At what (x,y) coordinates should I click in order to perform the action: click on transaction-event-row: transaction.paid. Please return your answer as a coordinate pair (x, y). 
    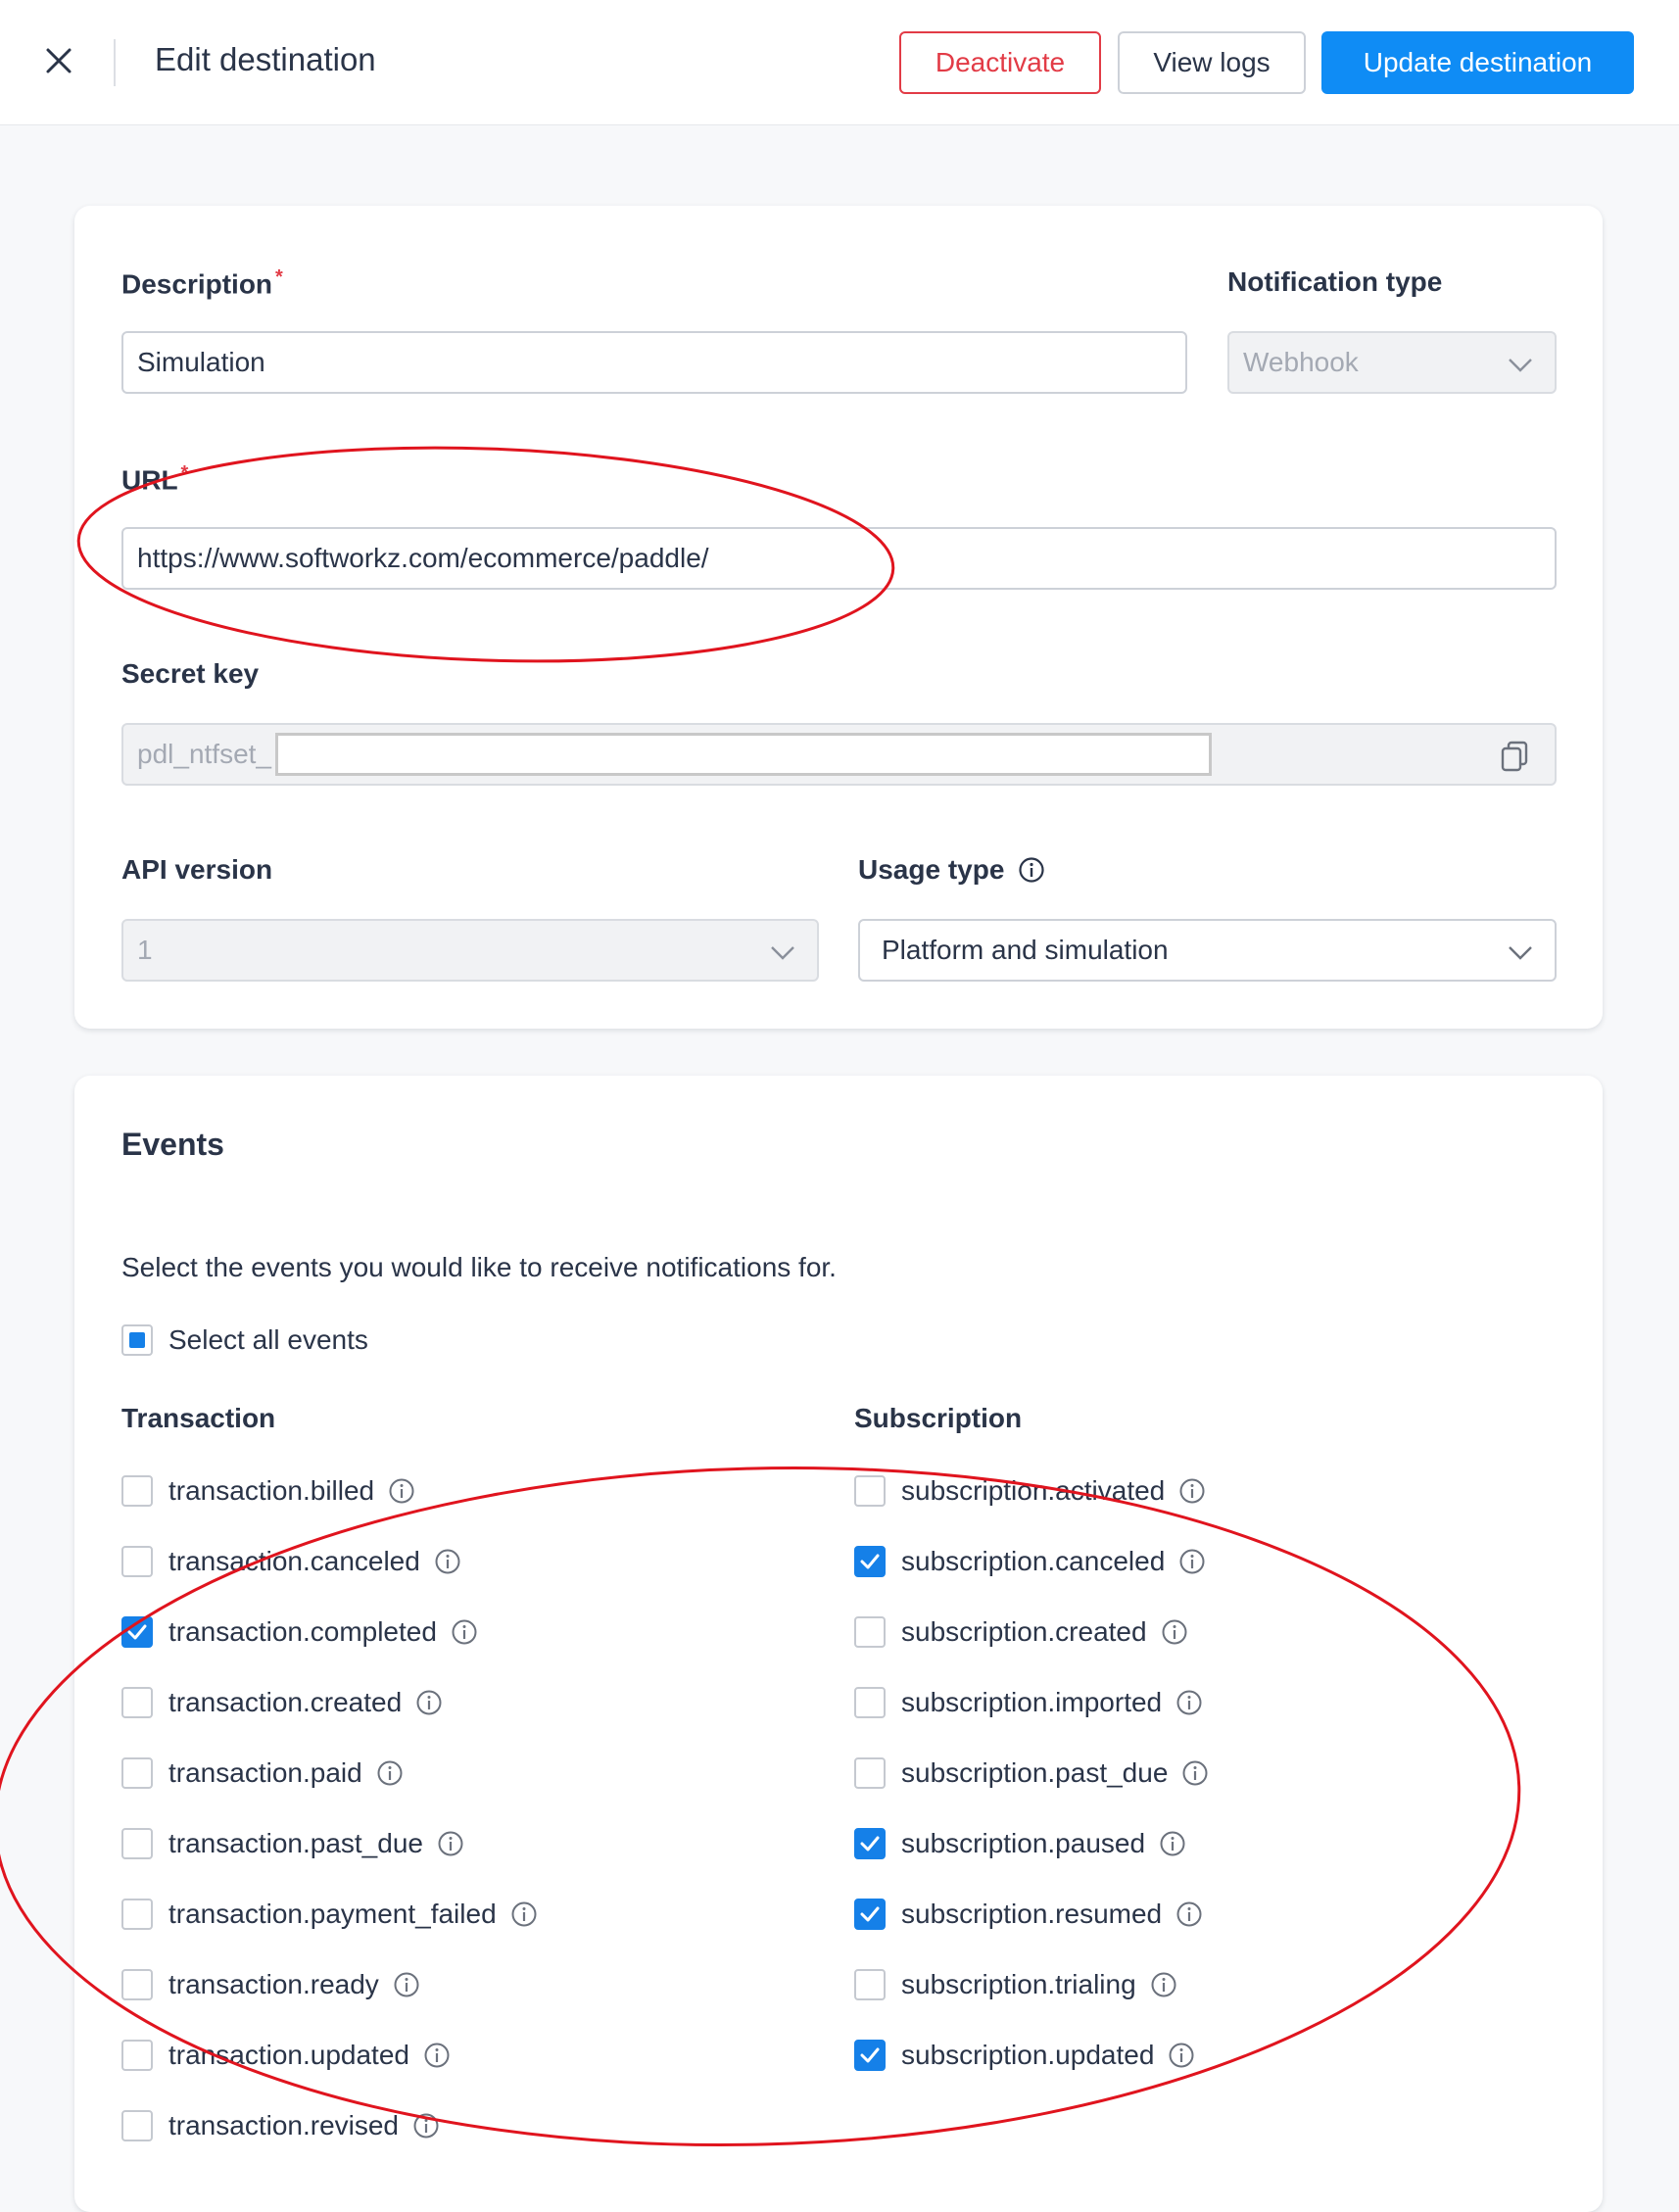
    Looking at the image, I should click on (262, 1773).